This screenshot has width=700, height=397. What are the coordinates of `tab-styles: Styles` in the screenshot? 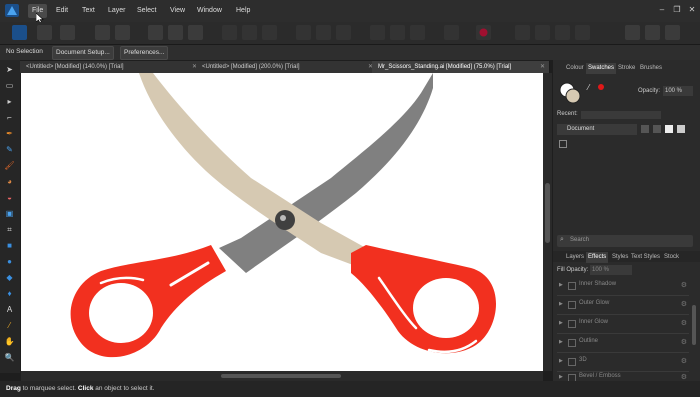 It's located at (620, 257).